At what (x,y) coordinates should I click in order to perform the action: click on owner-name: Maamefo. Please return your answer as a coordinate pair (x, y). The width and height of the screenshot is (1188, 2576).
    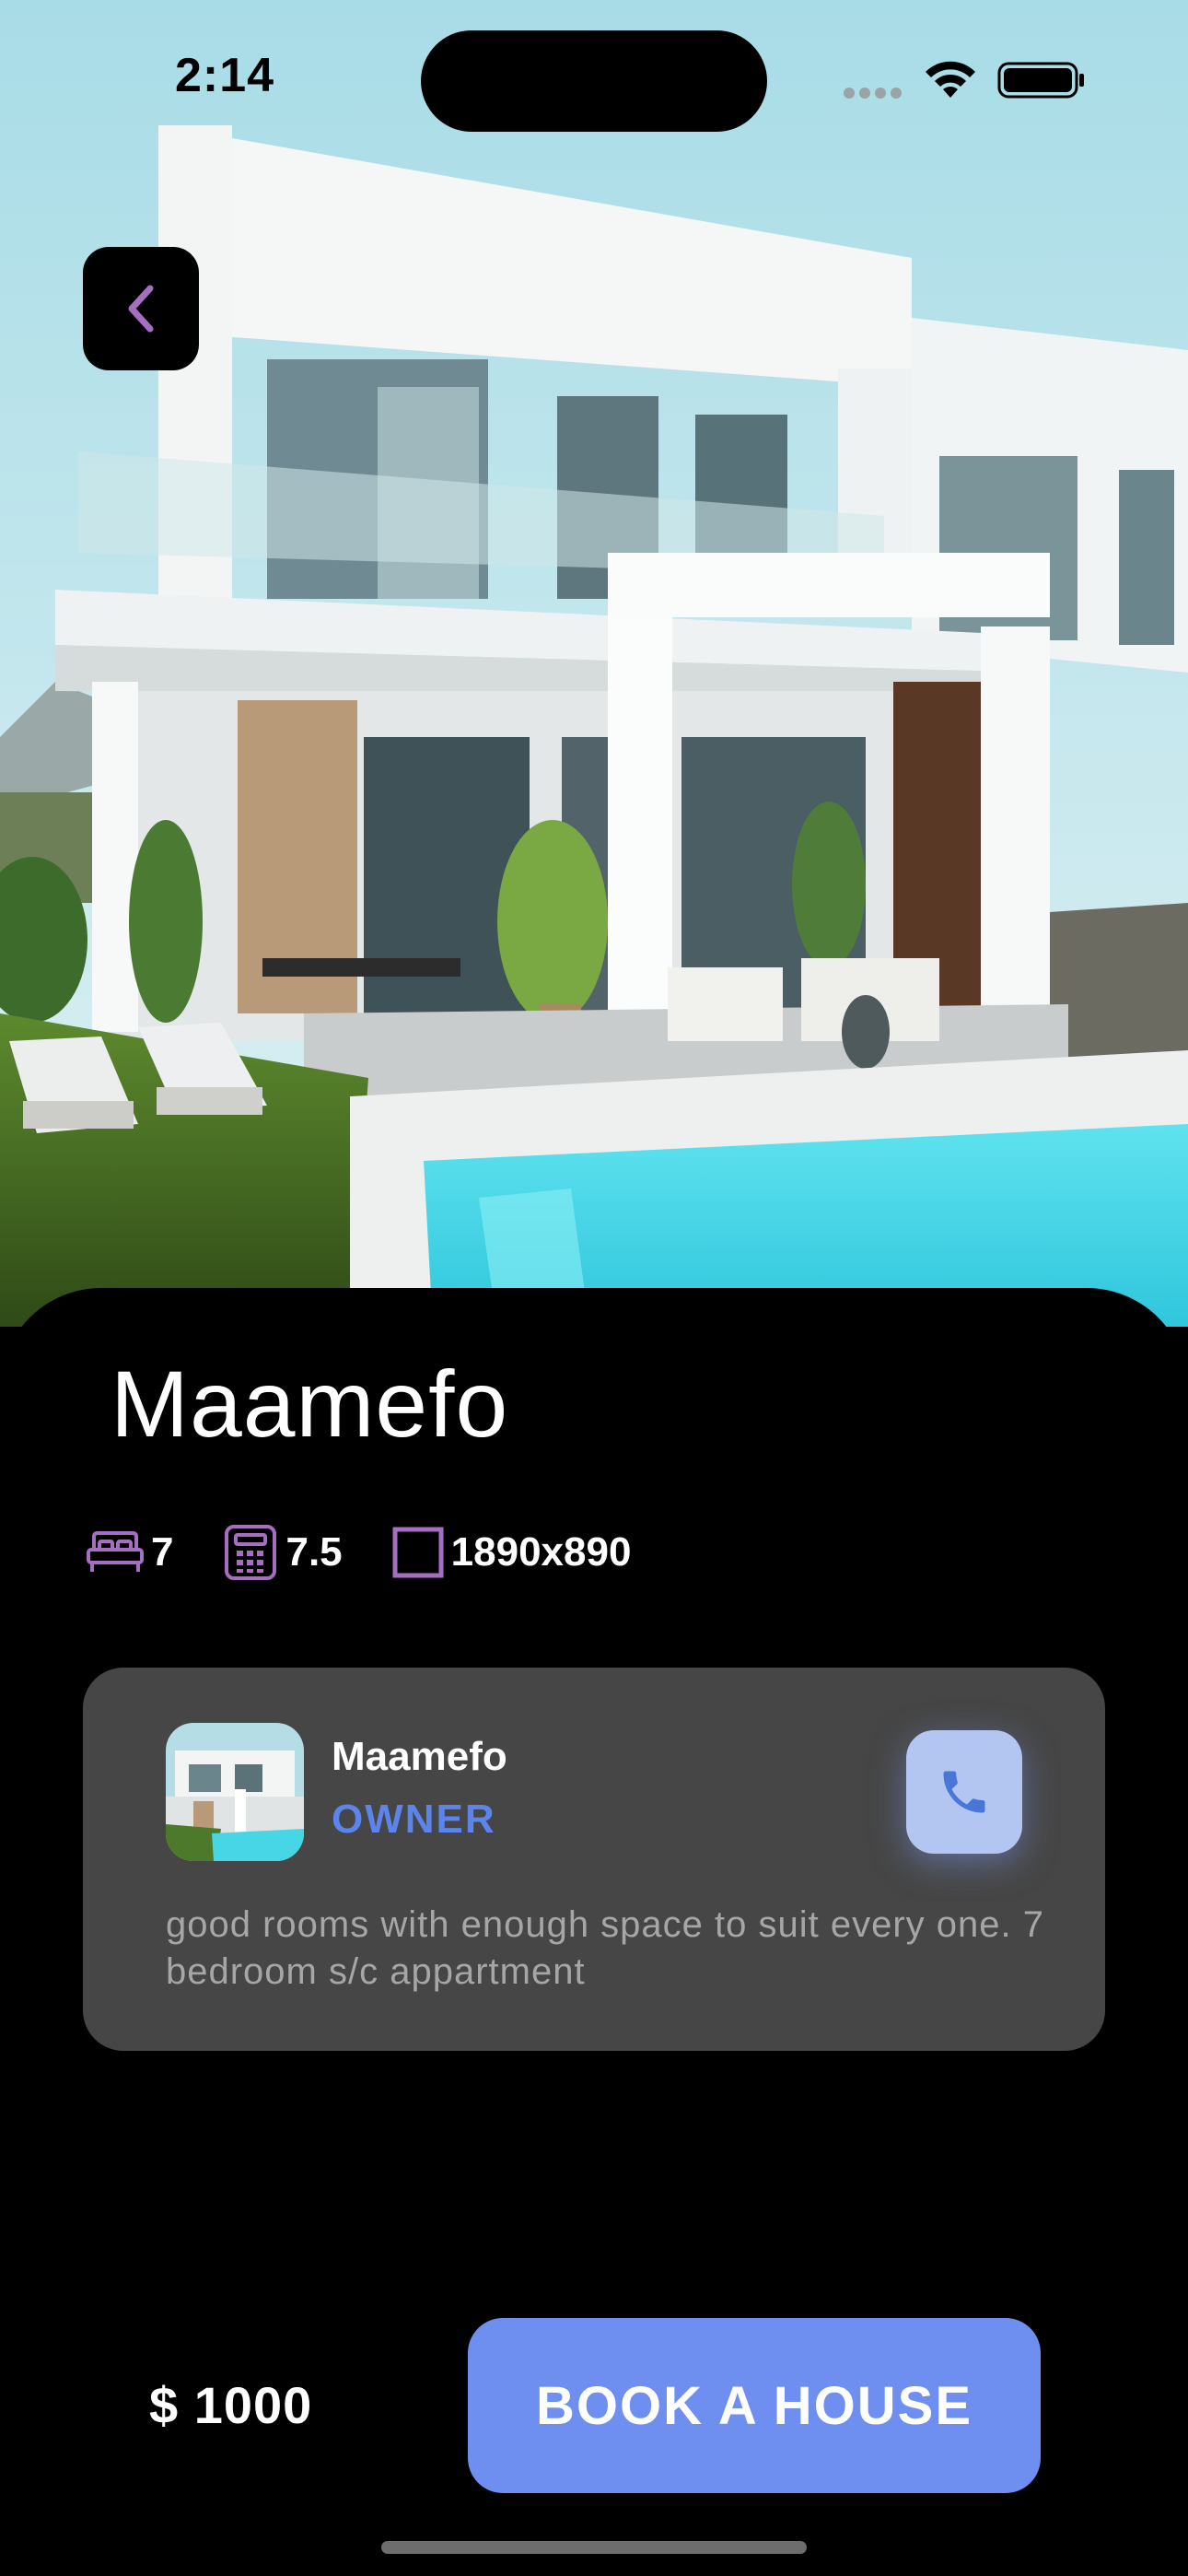
    Looking at the image, I should click on (419, 1756).